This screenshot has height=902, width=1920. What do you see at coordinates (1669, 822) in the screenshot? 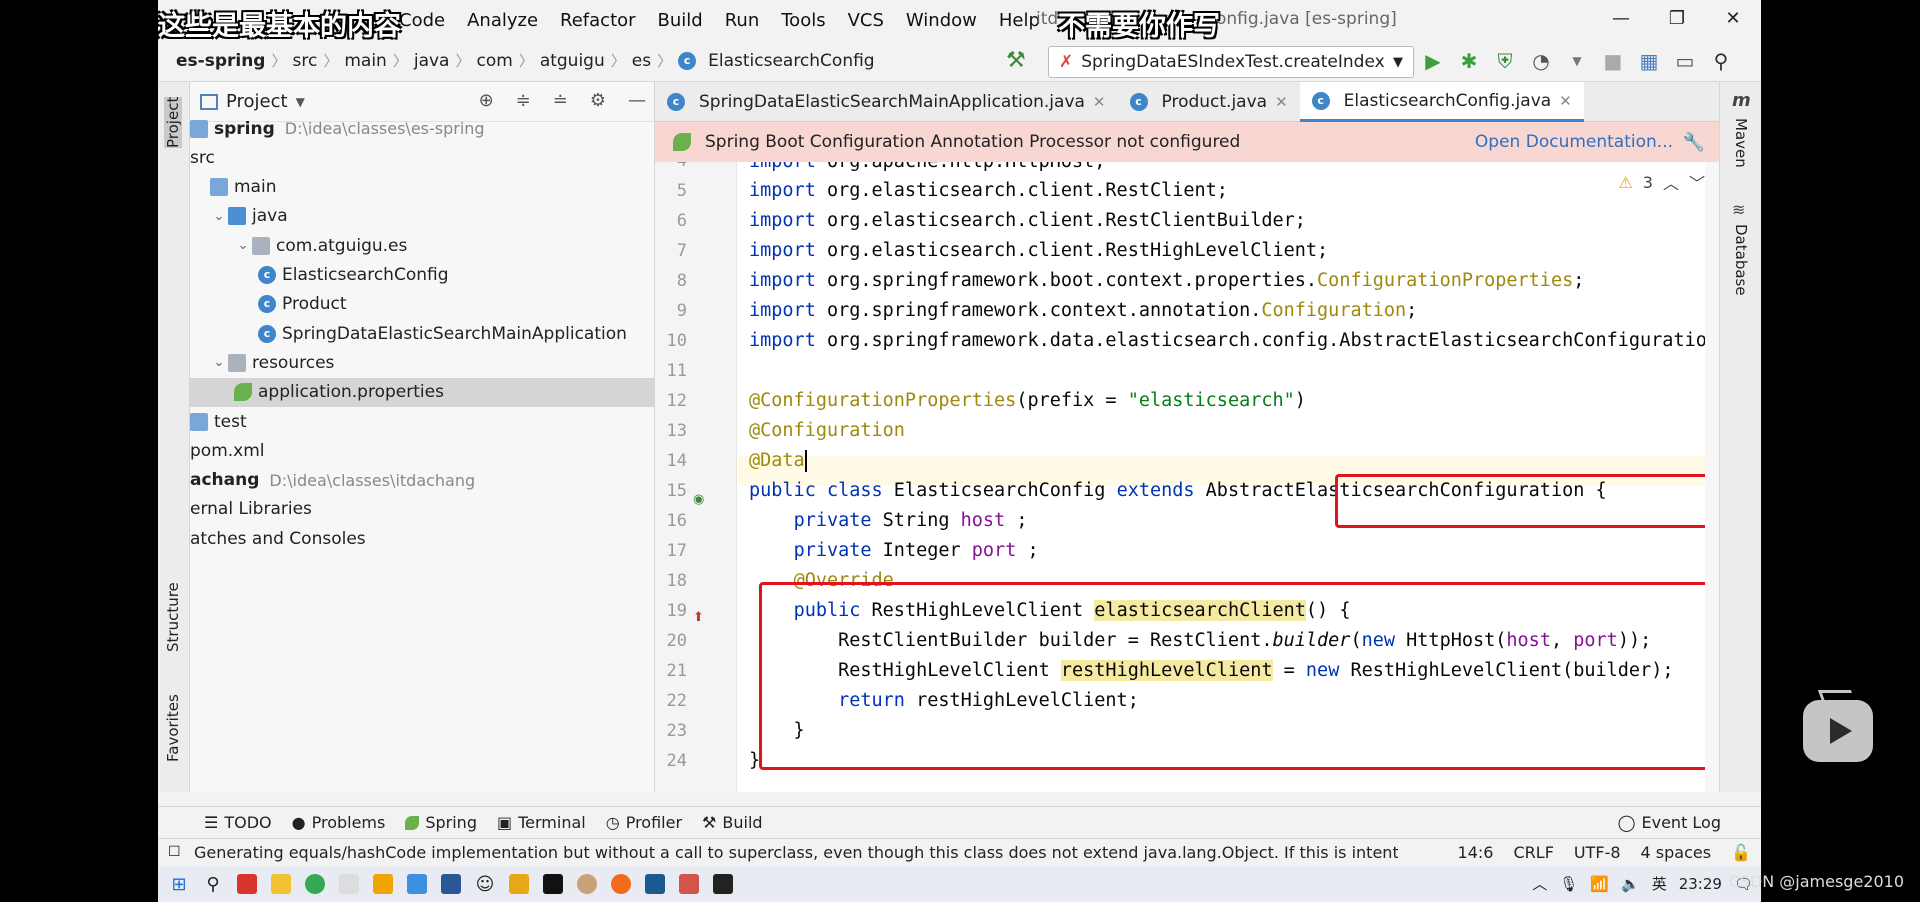
I see `event-log-button: ◯ Event Log` at bounding box center [1669, 822].